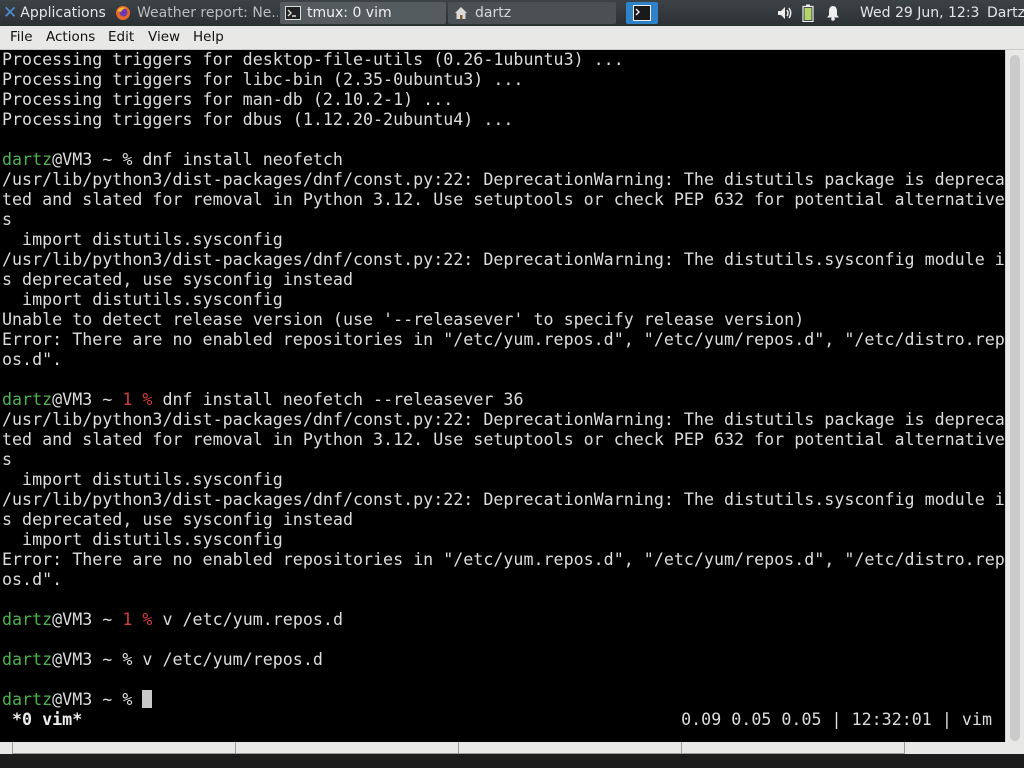 The width and height of the screenshot is (1024, 768). Describe the element at coordinates (10, 13) in the screenshot. I see `applications-icon: ✕` at that location.